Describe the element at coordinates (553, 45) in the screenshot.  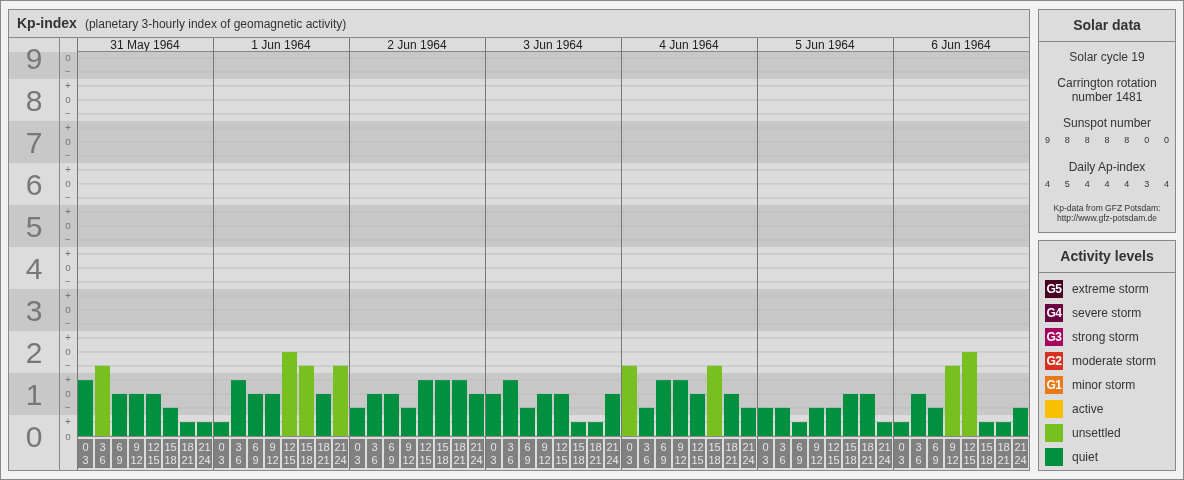
I see `day-label: 3 Jun 1964` at that location.